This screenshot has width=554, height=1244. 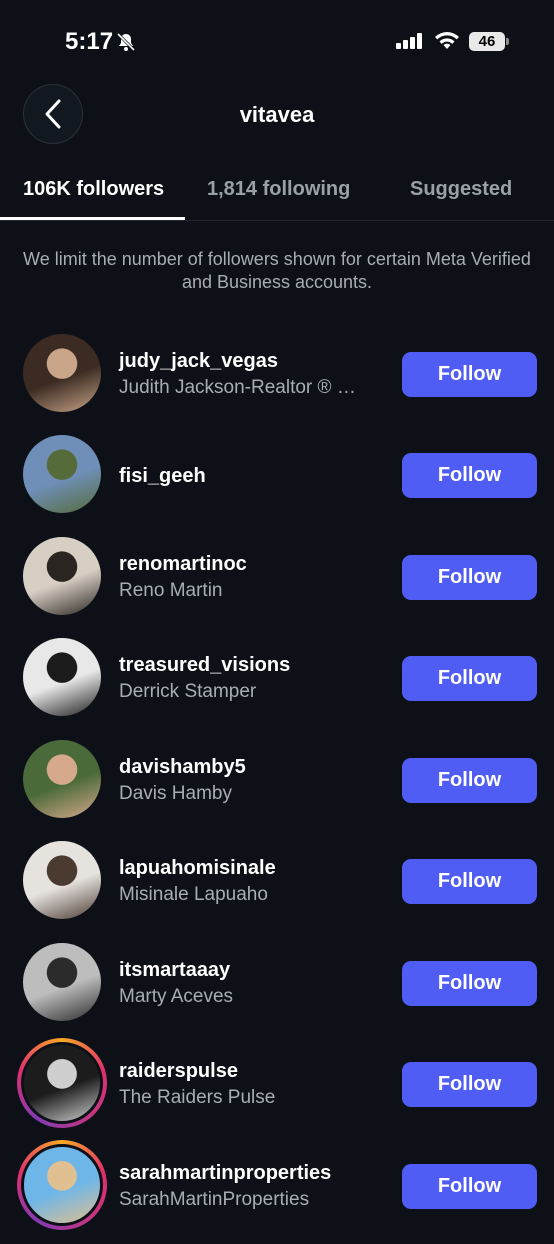 What do you see at coordinates (277, 991) in the screenshot?
I see `list-item: itsmartaaay Marty Aceves Follow` at bounding box center [277, 991].